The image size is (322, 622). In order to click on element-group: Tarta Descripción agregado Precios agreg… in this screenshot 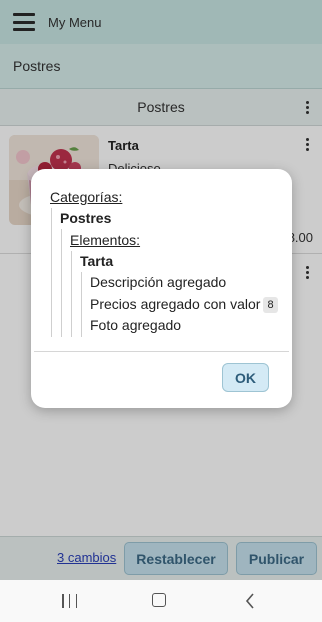, I will do `click(178, 294)`.